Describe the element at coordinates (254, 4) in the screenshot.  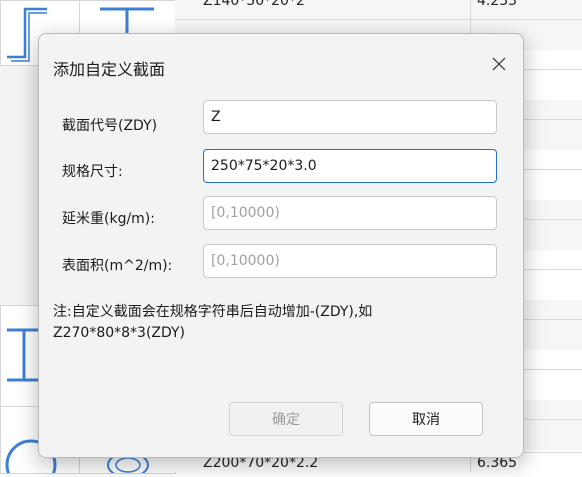
I see `table-cell-spec: Z140*50*20*2` at that location.